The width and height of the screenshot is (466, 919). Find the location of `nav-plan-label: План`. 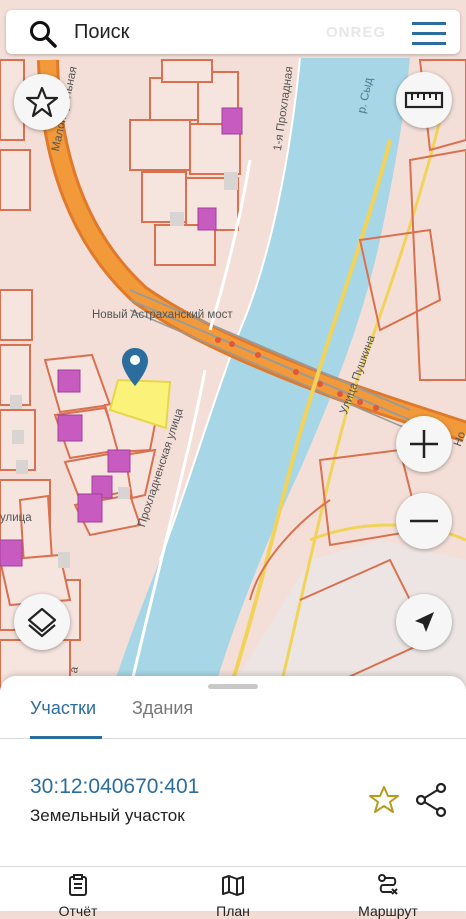

nav-plan-label: План is located at coordinates (233, 911).